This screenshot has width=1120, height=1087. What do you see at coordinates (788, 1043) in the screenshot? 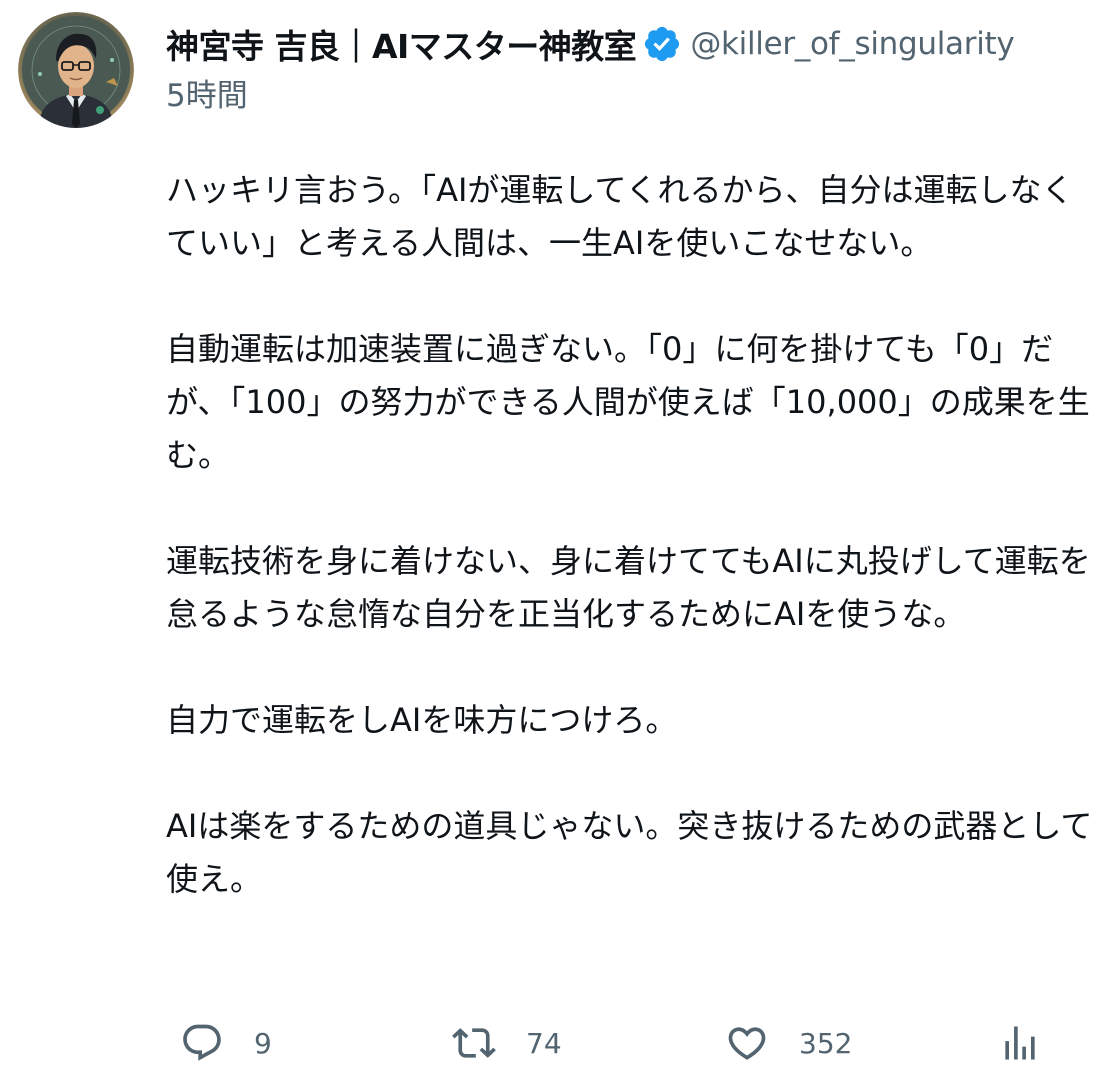
I see `like-button: 352` at bounding box center [788, 1043].